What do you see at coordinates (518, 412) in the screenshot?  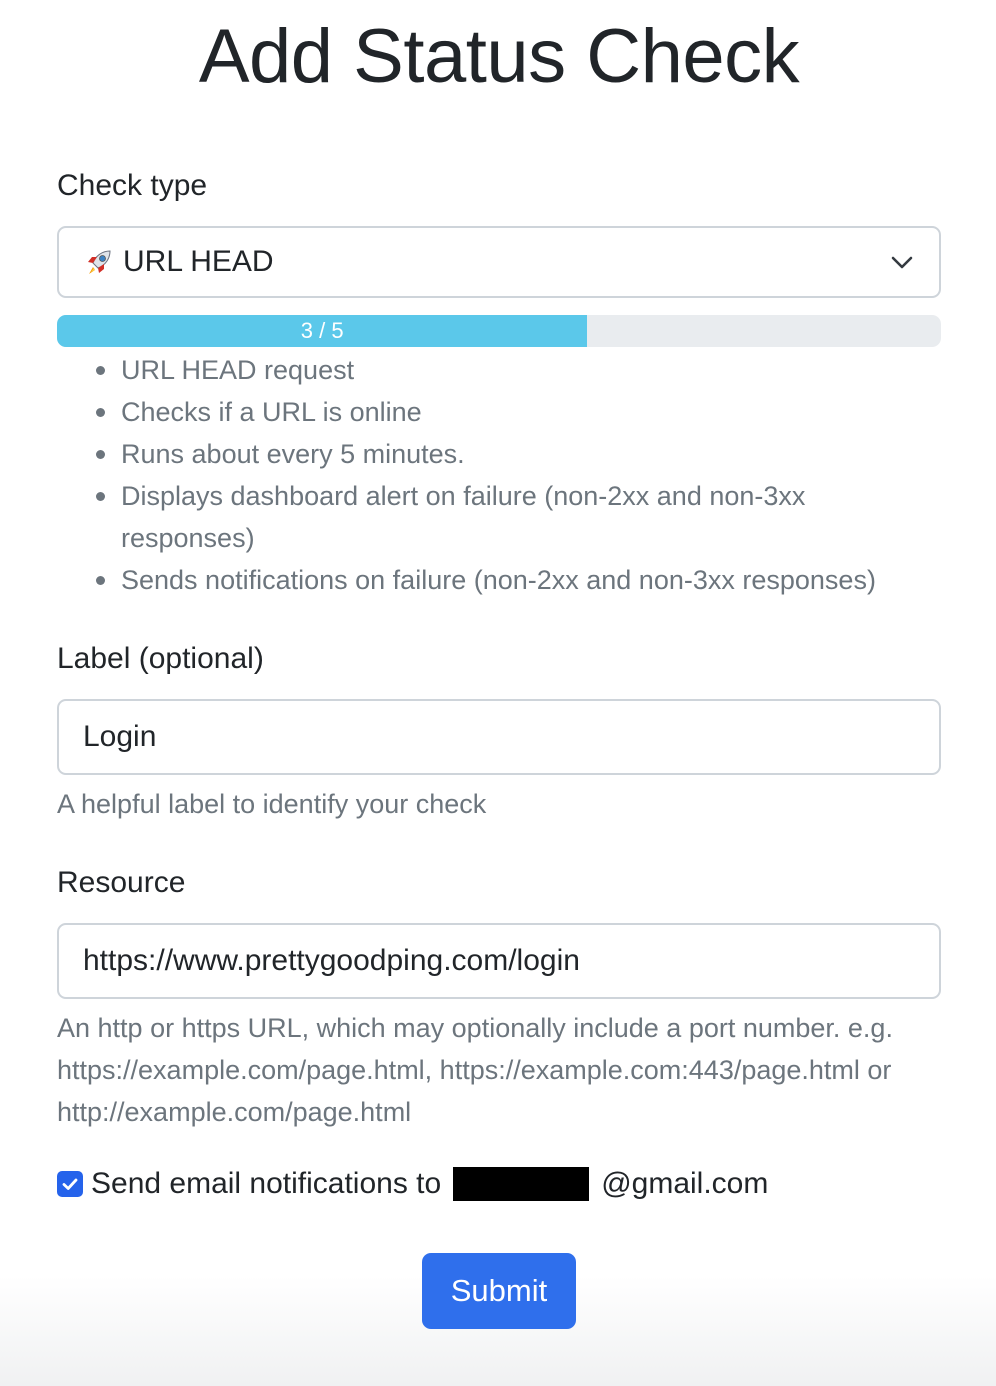 I see `info-list-item: Checks if a URL is online` at bounding box center [518, 412].